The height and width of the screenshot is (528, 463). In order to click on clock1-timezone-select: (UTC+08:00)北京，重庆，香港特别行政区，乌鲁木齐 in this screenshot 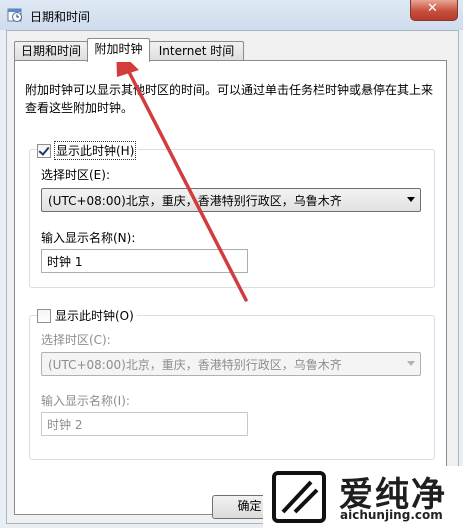, I will do `click(231, 200)`.